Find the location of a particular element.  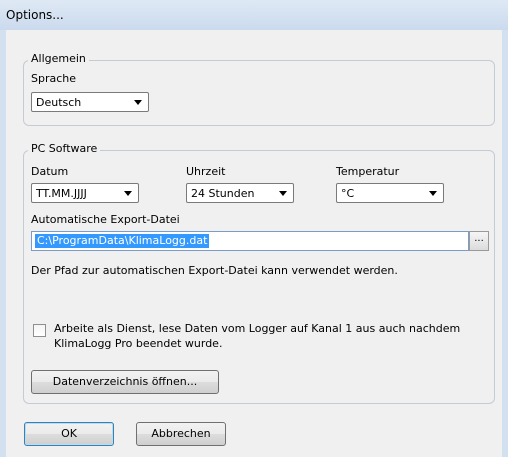

temperature-unit-select: °C is located at coordinates (390, 193).